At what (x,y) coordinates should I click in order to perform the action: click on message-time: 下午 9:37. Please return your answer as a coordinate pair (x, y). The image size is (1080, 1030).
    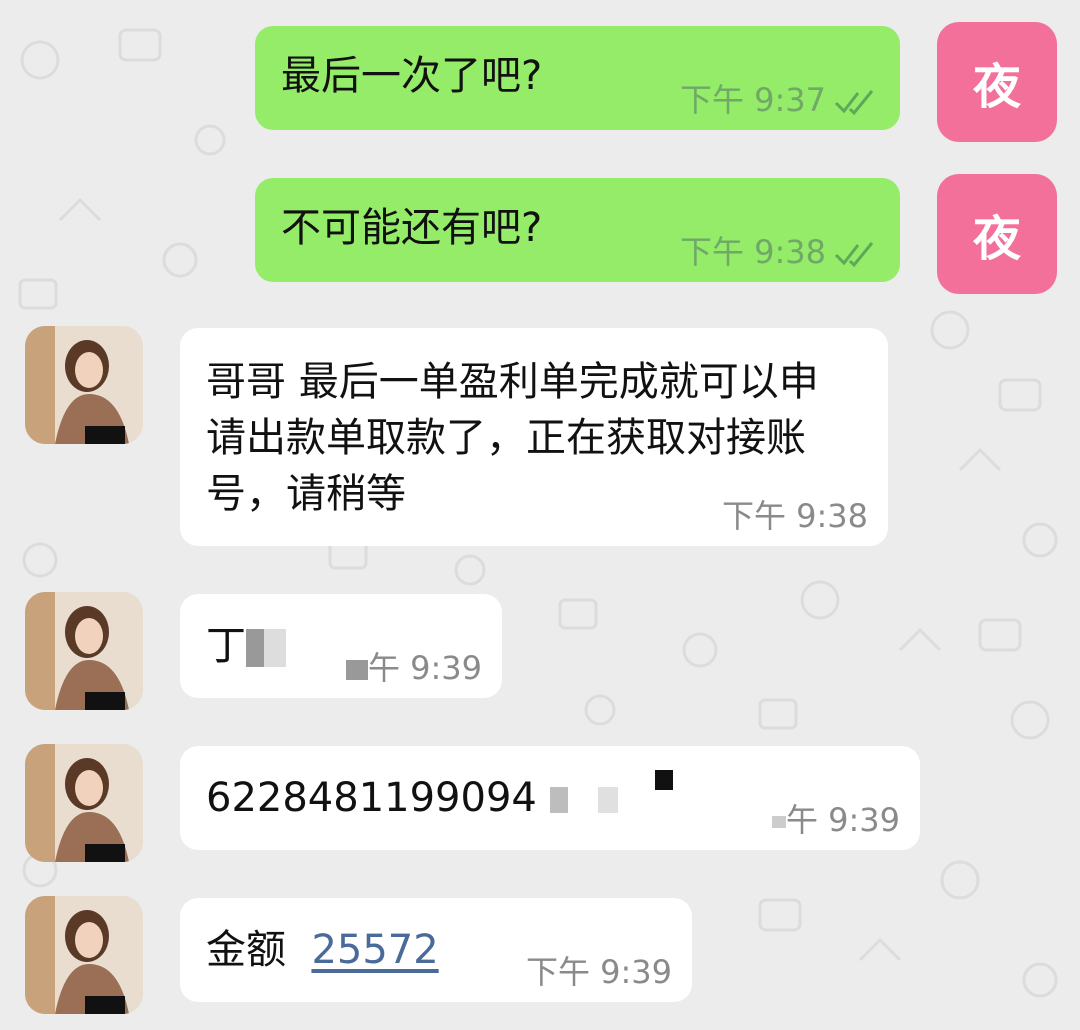
    Looking at the image, I should click on (752, 100).